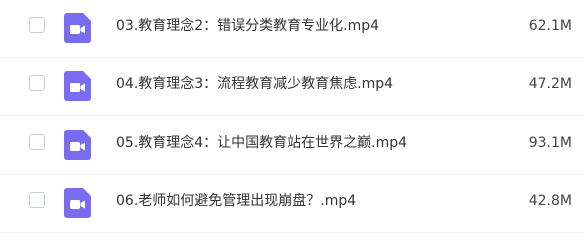  Describe the element at coordinates (254, 84) in the screenshot. I see `file-name: 04.教育理念3：流程教育减少教育焦虑.mp4` at that location.